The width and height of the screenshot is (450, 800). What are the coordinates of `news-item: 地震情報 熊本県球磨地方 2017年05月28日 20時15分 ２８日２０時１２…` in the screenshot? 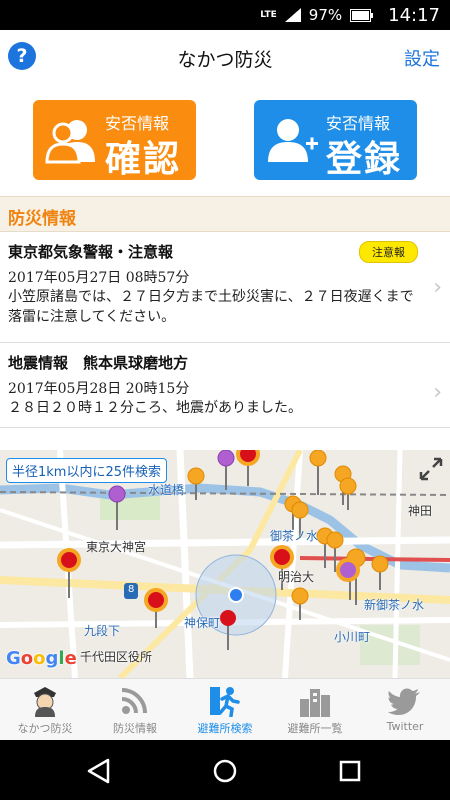 It's located at (225, 386).